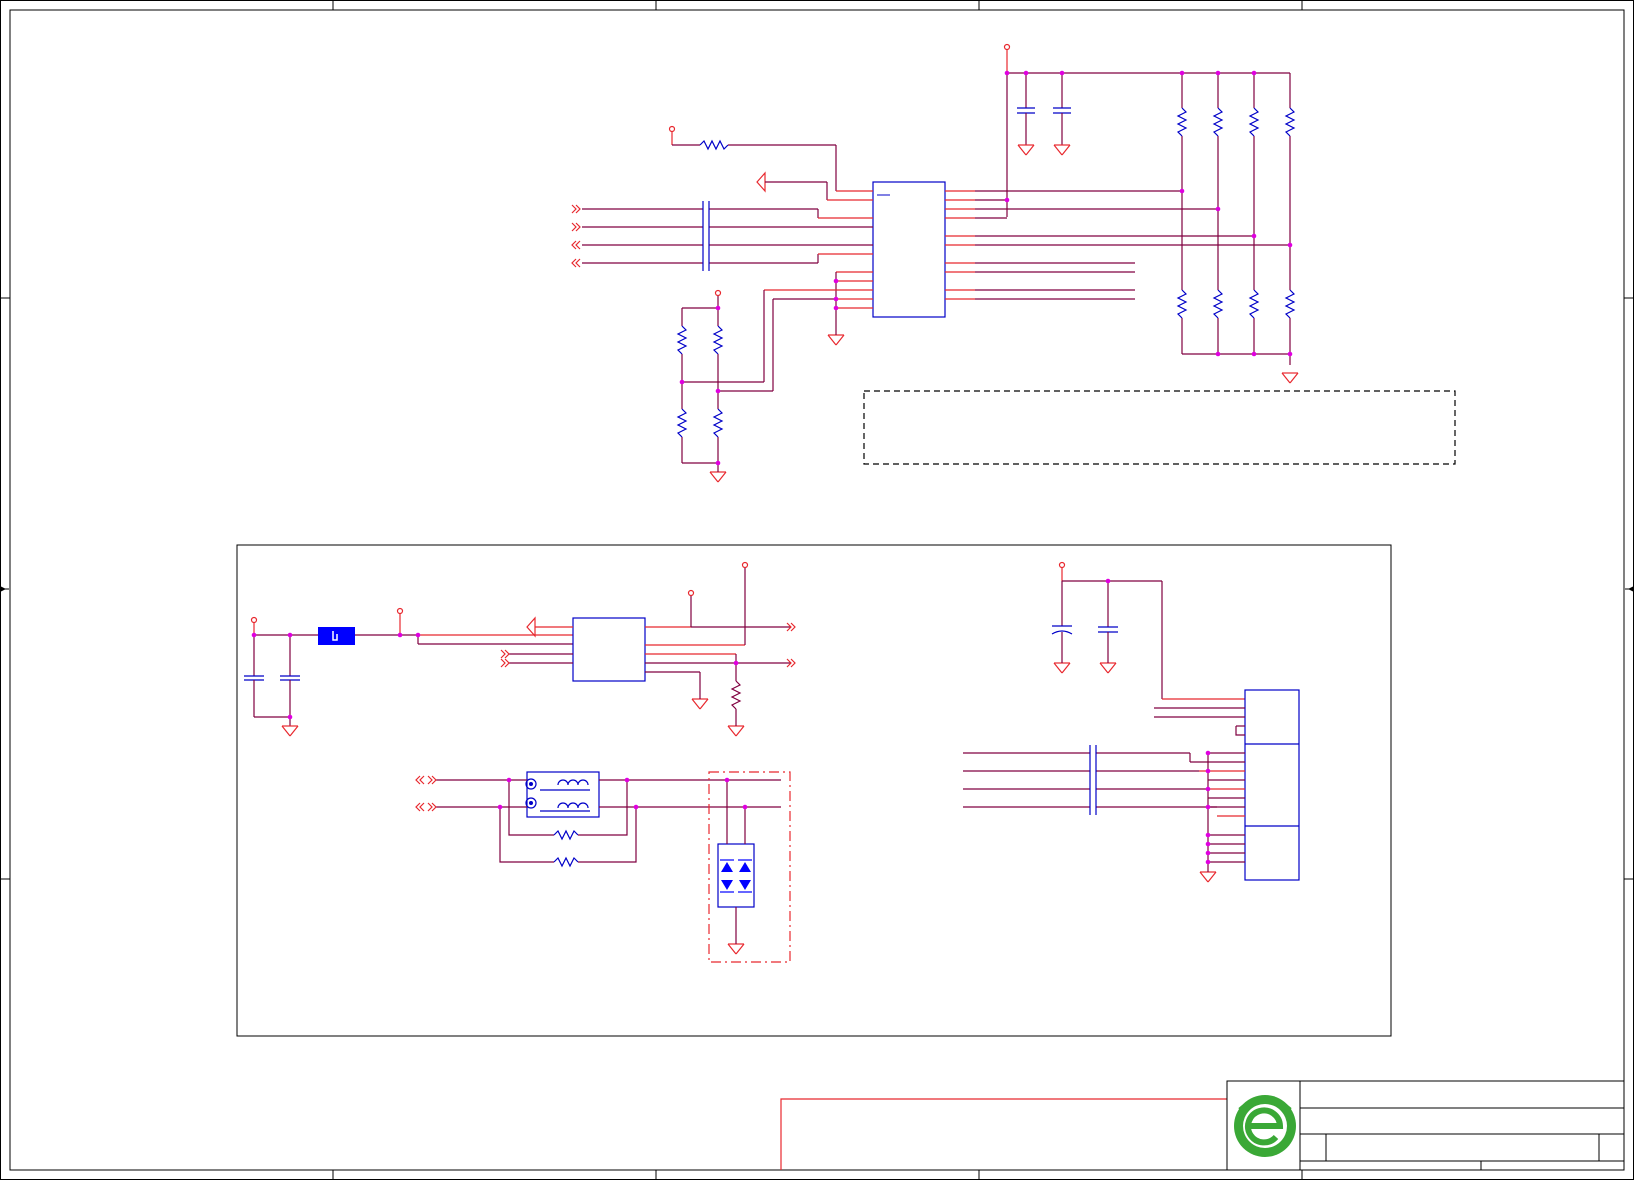 The image size is (1634, 1180). What do you see at coordinates (1117, 245) in the screenshot?
I see `top-ic-right-nets` at bounding box center [1117, 245].